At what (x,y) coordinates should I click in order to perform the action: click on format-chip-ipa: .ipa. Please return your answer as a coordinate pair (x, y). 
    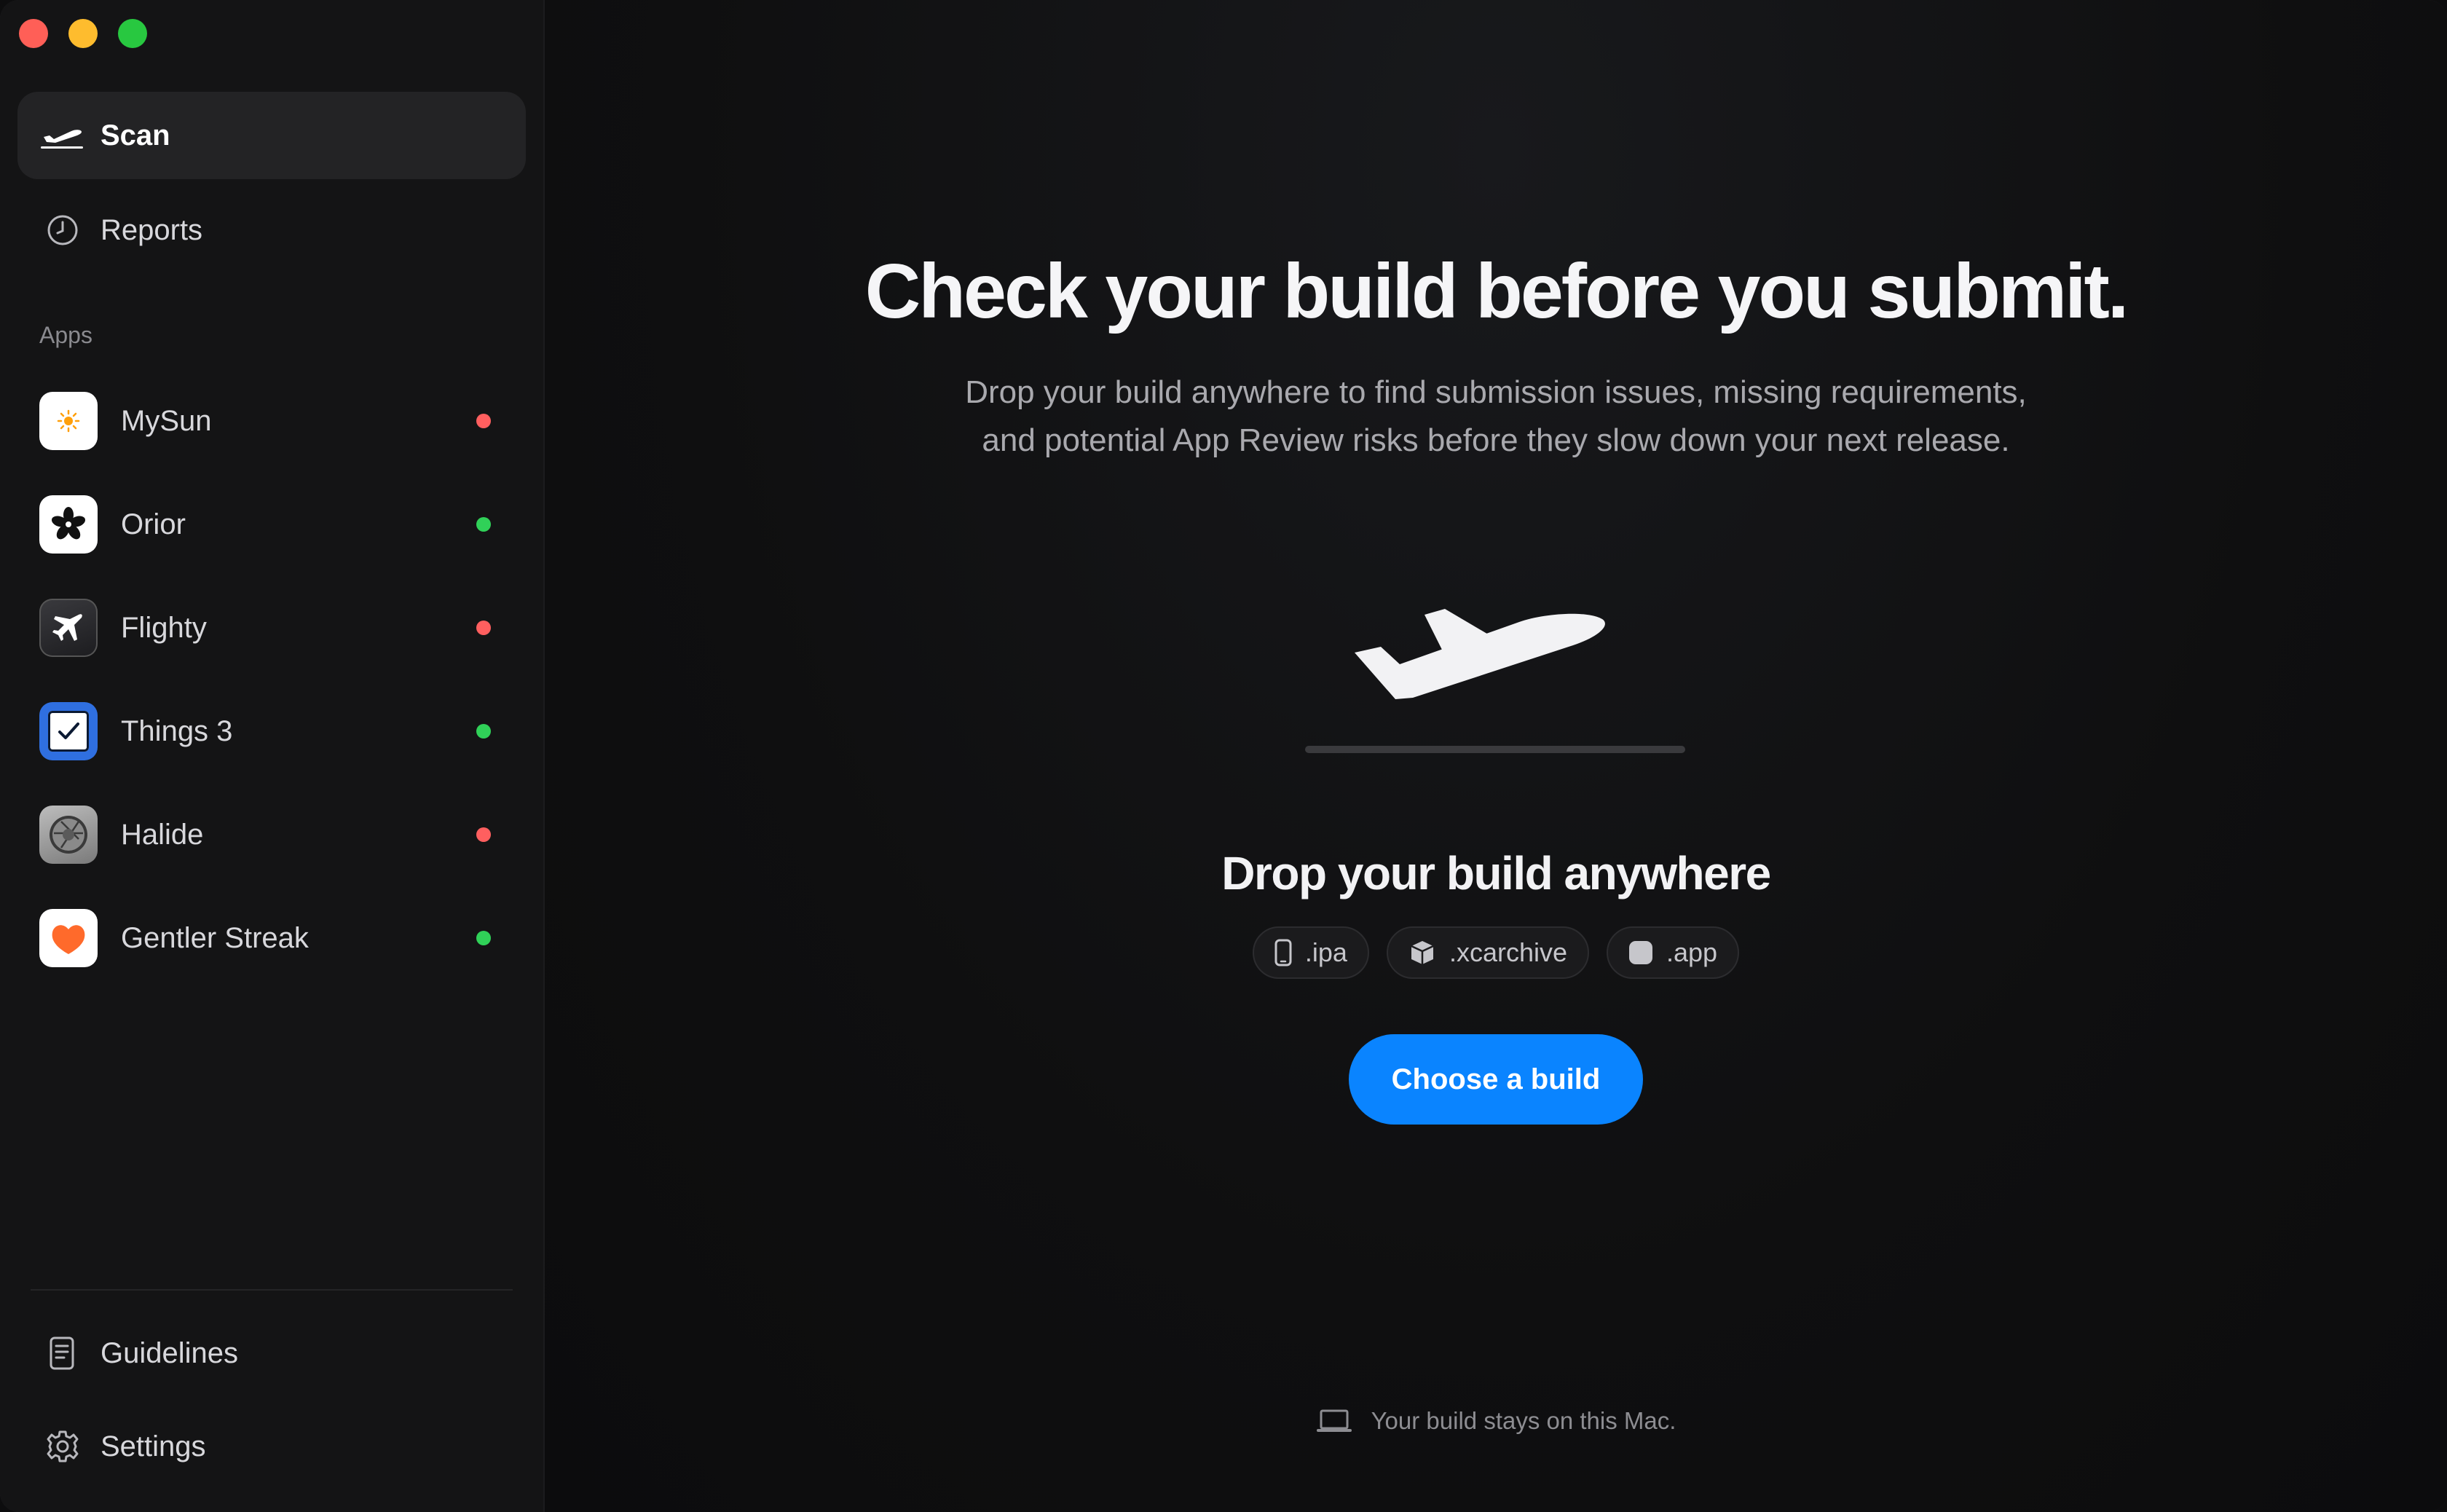
    Looking at the image, I should click on (1310, 952).